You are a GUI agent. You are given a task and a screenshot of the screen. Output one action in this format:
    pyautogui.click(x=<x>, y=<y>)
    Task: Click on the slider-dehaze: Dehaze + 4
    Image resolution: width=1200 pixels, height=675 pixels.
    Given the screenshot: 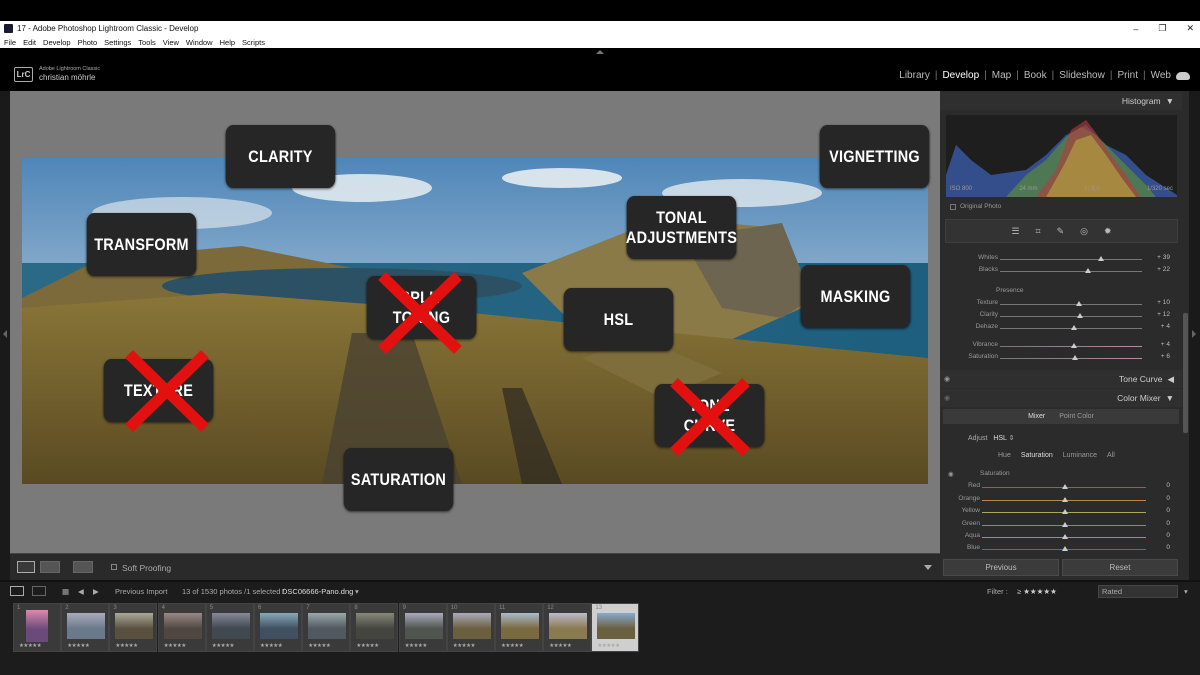 What is the action you would take?
    pyautogui.click(x=1061, y=328)
    